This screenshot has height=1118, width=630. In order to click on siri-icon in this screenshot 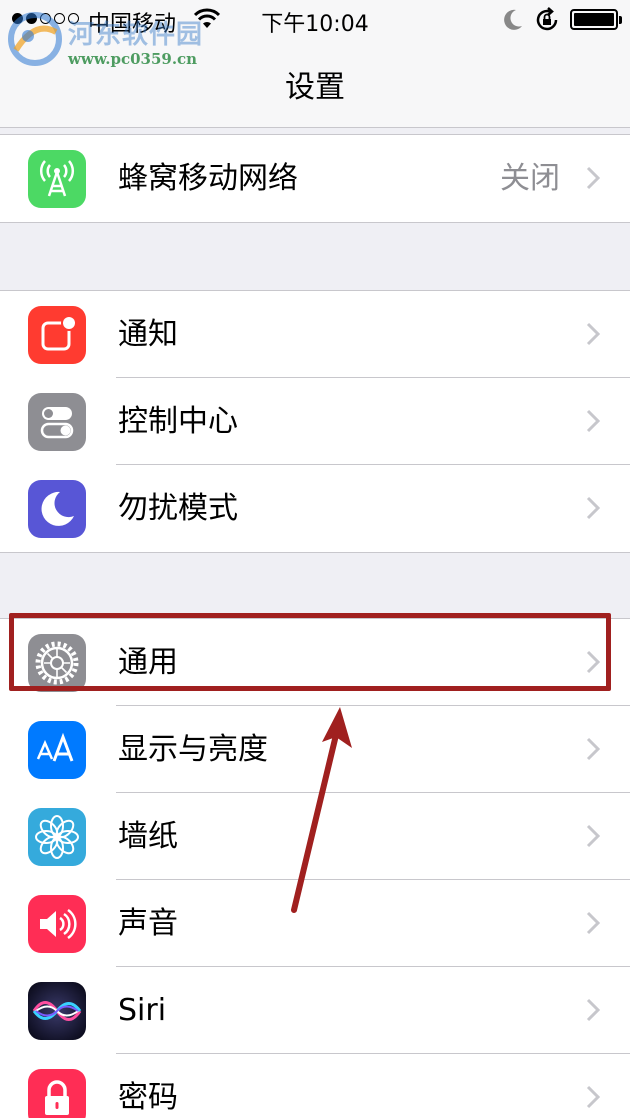, I will do `click(57, 1011)`.